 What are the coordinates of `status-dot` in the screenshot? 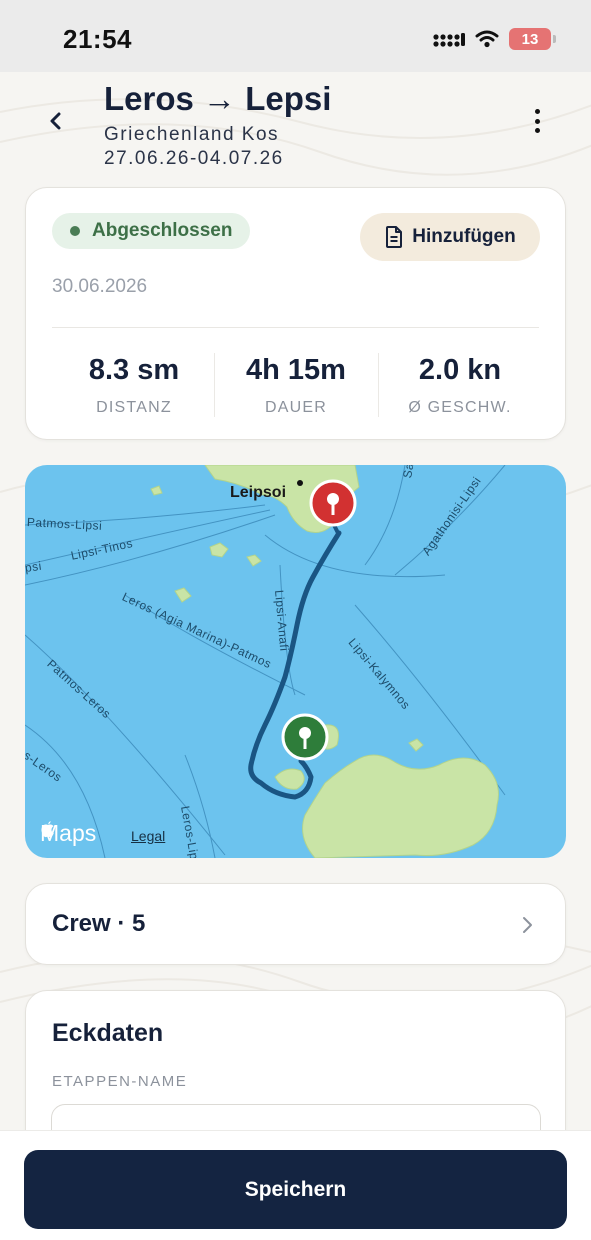 It's located at (75, 231).